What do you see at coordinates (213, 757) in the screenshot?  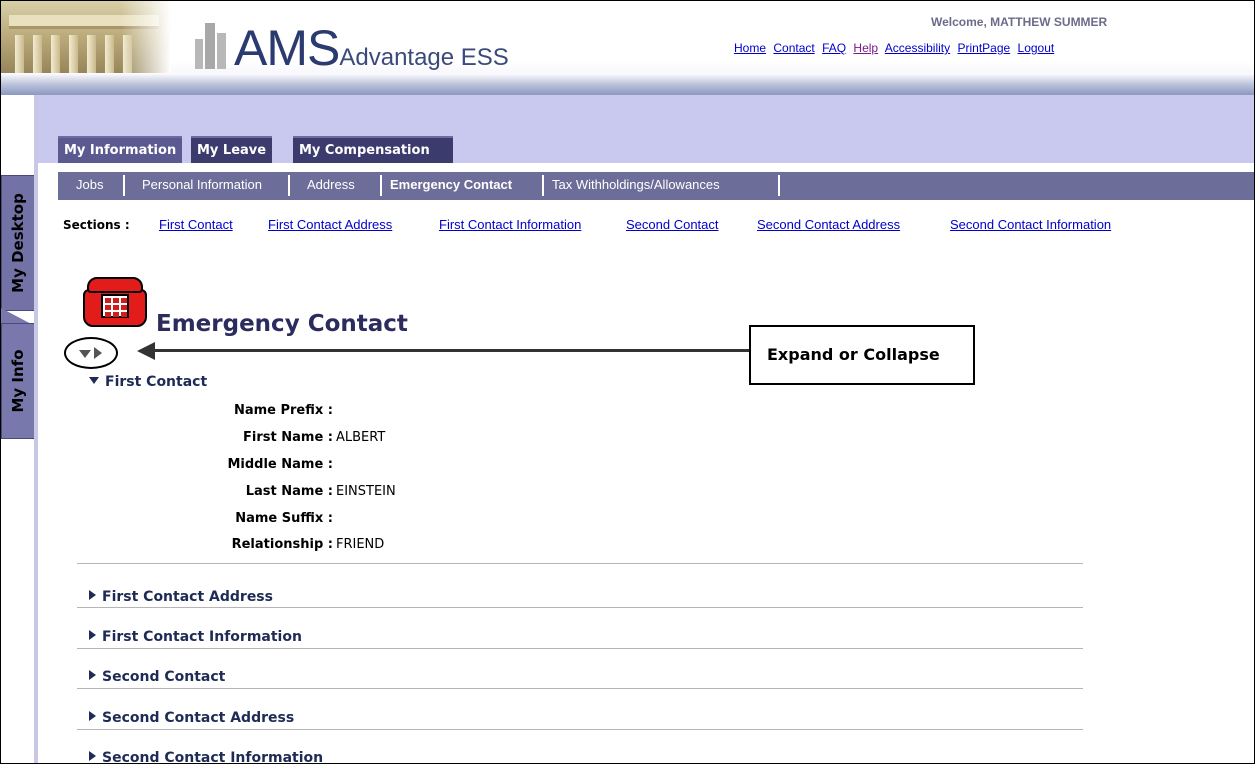 I see `section-title: Second Contact Information` at bounding box center [213, 757].